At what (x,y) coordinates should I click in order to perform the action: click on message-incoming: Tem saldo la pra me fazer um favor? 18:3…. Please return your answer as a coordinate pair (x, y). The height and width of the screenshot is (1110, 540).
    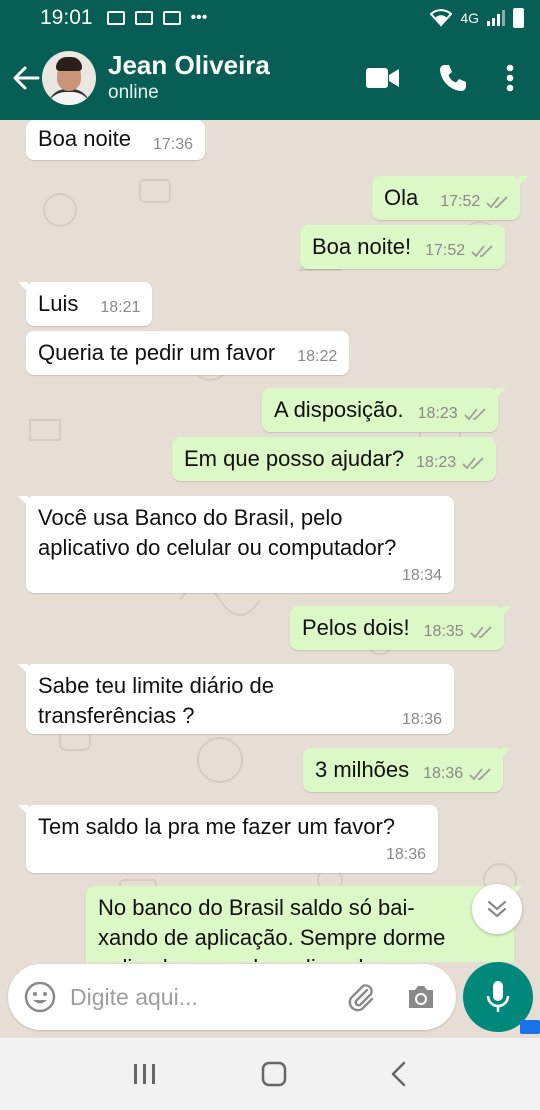
    Looking at the image, I should click on (228, 839).